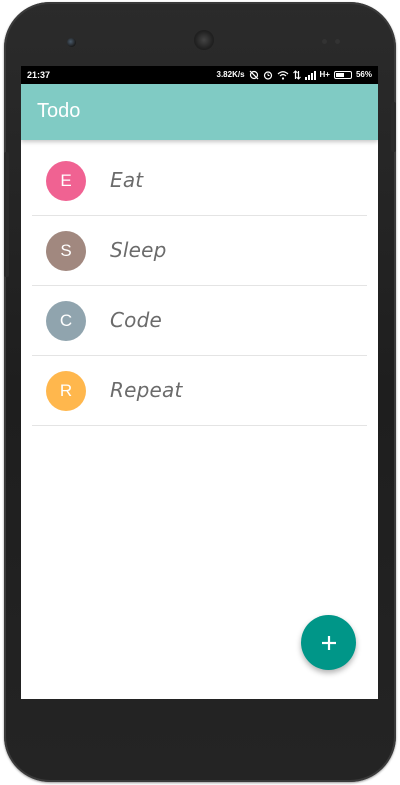 The height and width of the screenshot is (785, 400). What do you see at coordinates (66, 391) in the screenshot?
I see `todo-avatar: R` at bounding box center [66, 391].